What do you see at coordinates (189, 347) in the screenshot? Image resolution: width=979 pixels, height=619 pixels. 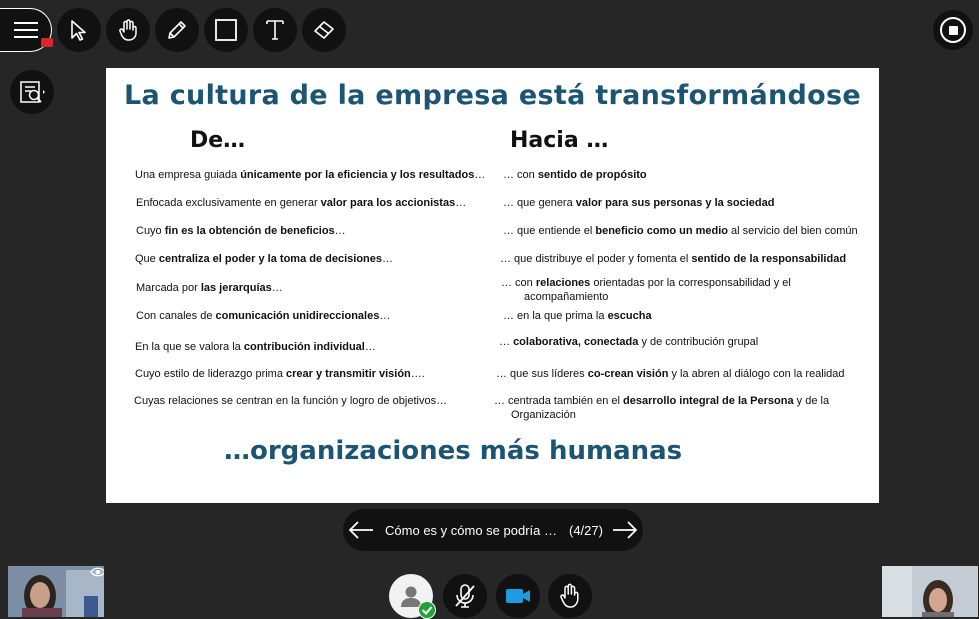 I see `row-segment: En la que se valora la` at bounding box center [189, 347].